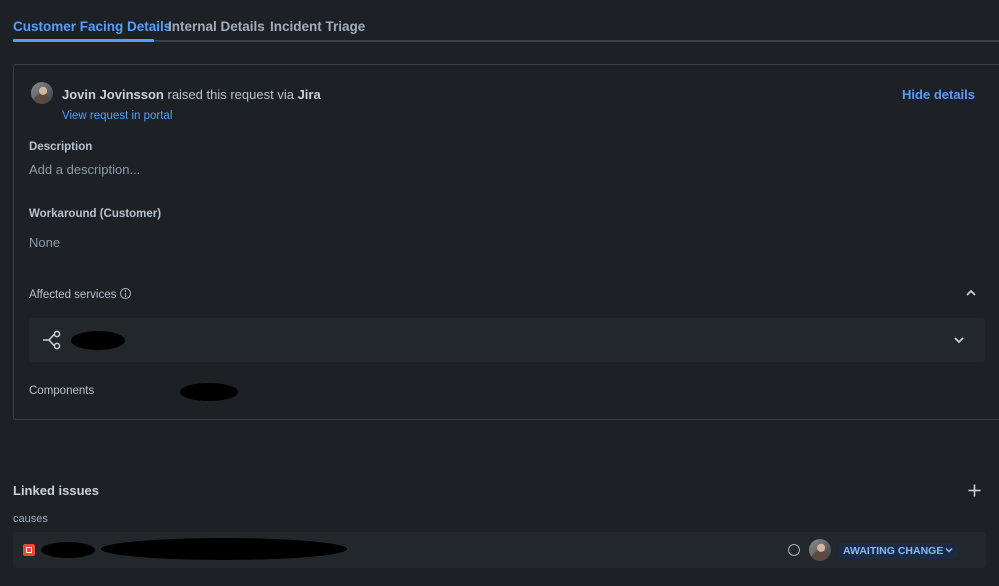  Describe the element at coordinates (68, 550) in the screenshot. I see `redacted-issue-key` at that location.